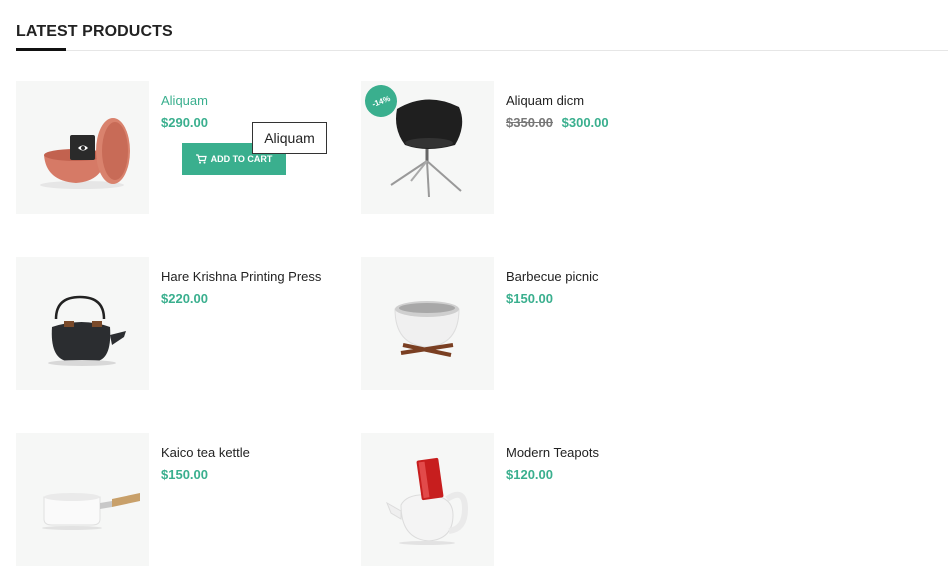 This screenshot has width=948, height=588. Describe the element at coordinates (529, 122) in the screenshot. I see `old-price: $350.00` at that location.